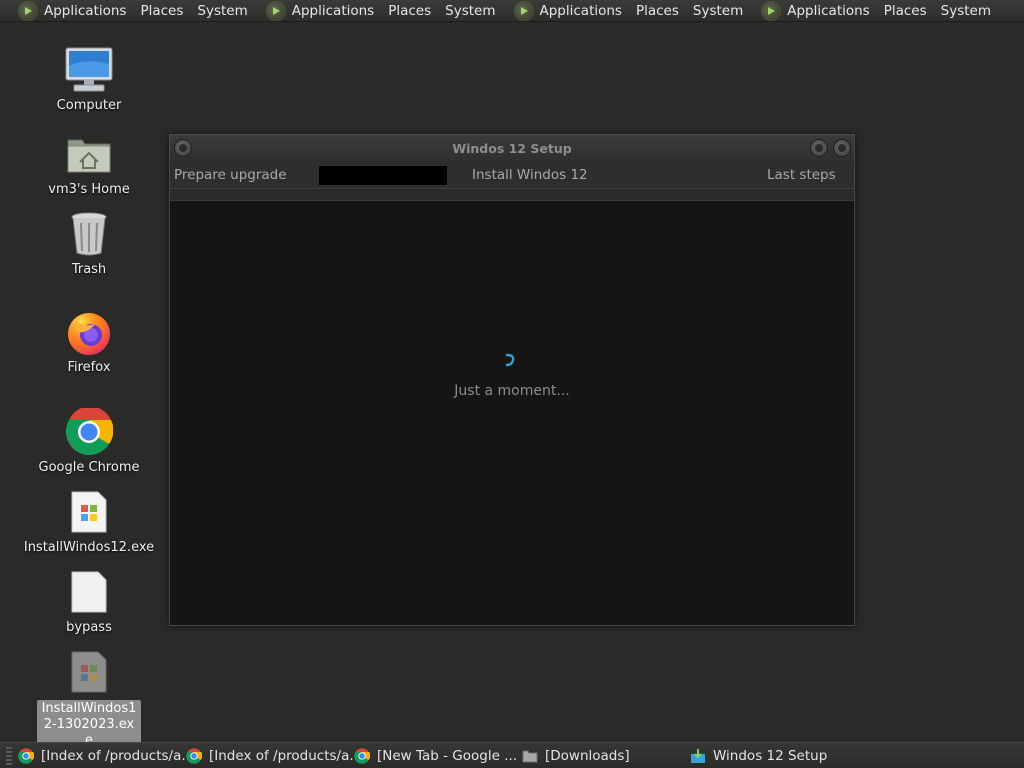  I want to click on desktop-icon-bypass: bypass, so click(89, 601).